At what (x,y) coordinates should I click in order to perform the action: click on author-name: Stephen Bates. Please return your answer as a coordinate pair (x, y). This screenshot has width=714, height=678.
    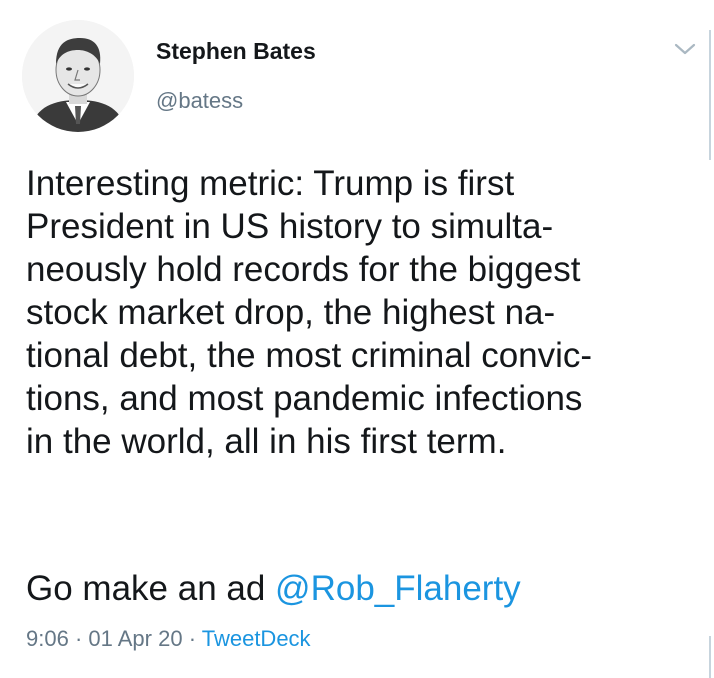
    Looking at the image, I should click on (236, 51).